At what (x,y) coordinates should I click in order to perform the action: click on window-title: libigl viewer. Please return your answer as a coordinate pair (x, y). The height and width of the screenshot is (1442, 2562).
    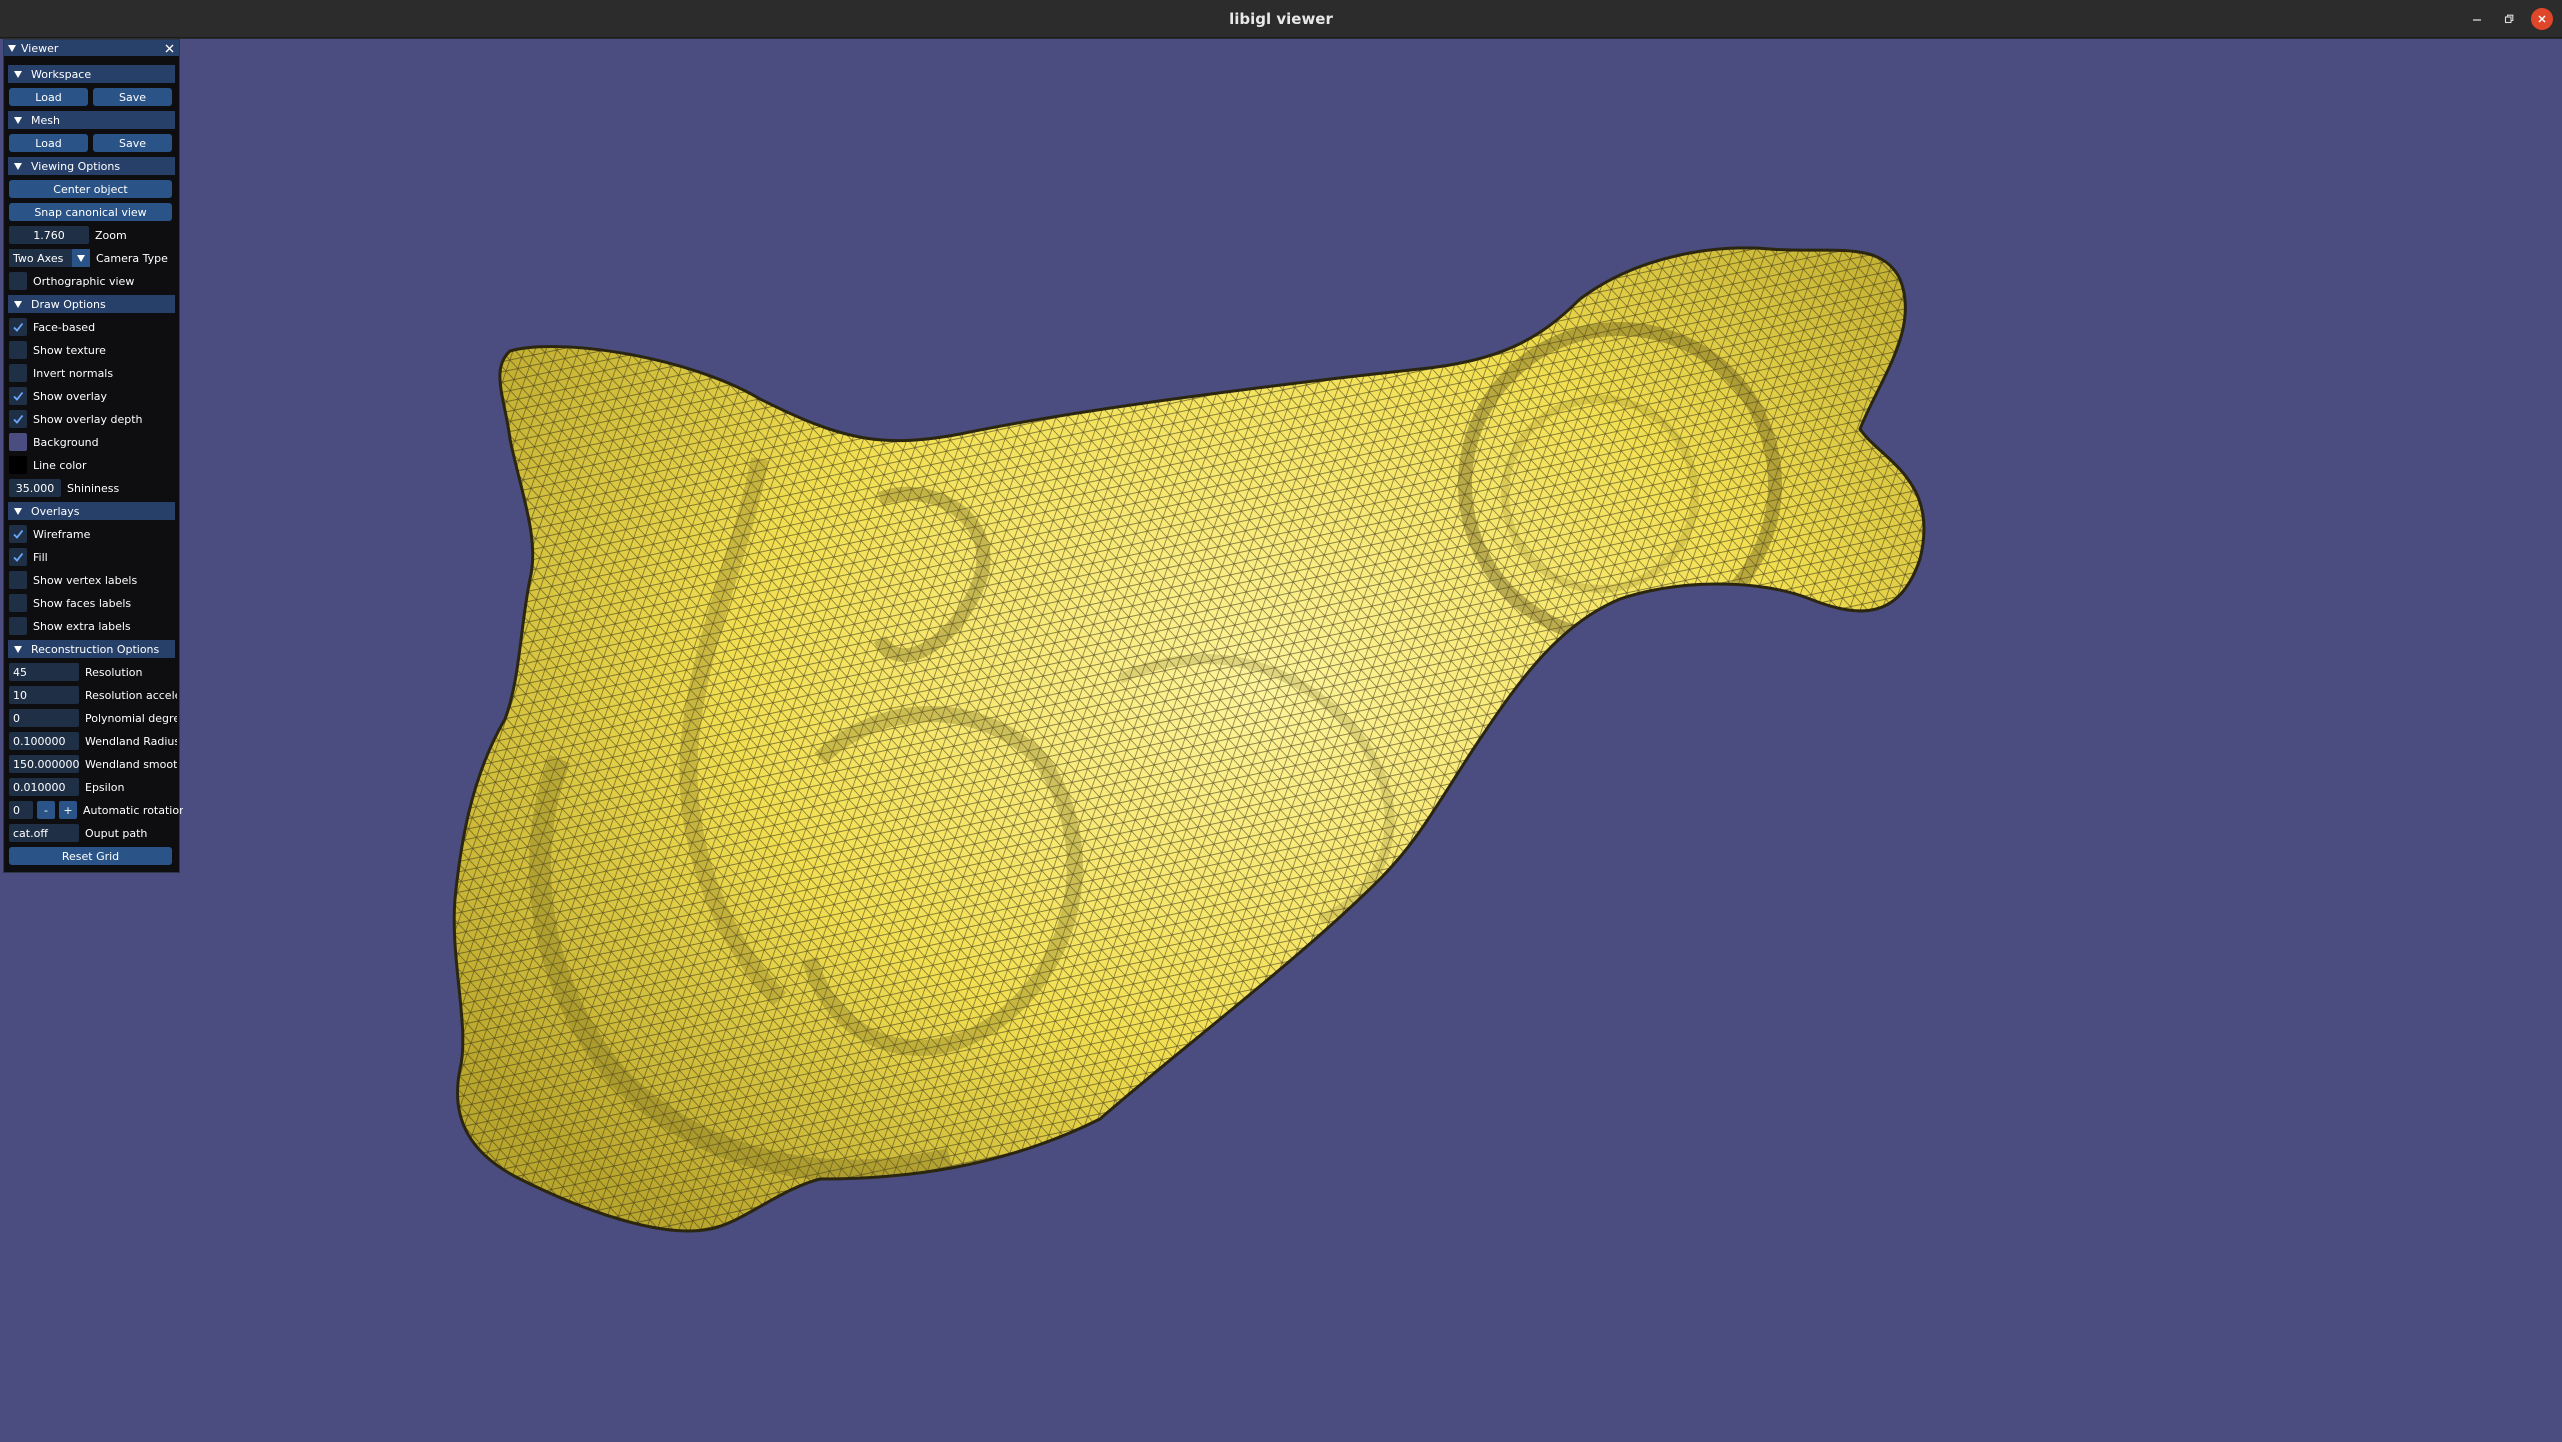
    Looking at the image, I should click on (1281, 19).